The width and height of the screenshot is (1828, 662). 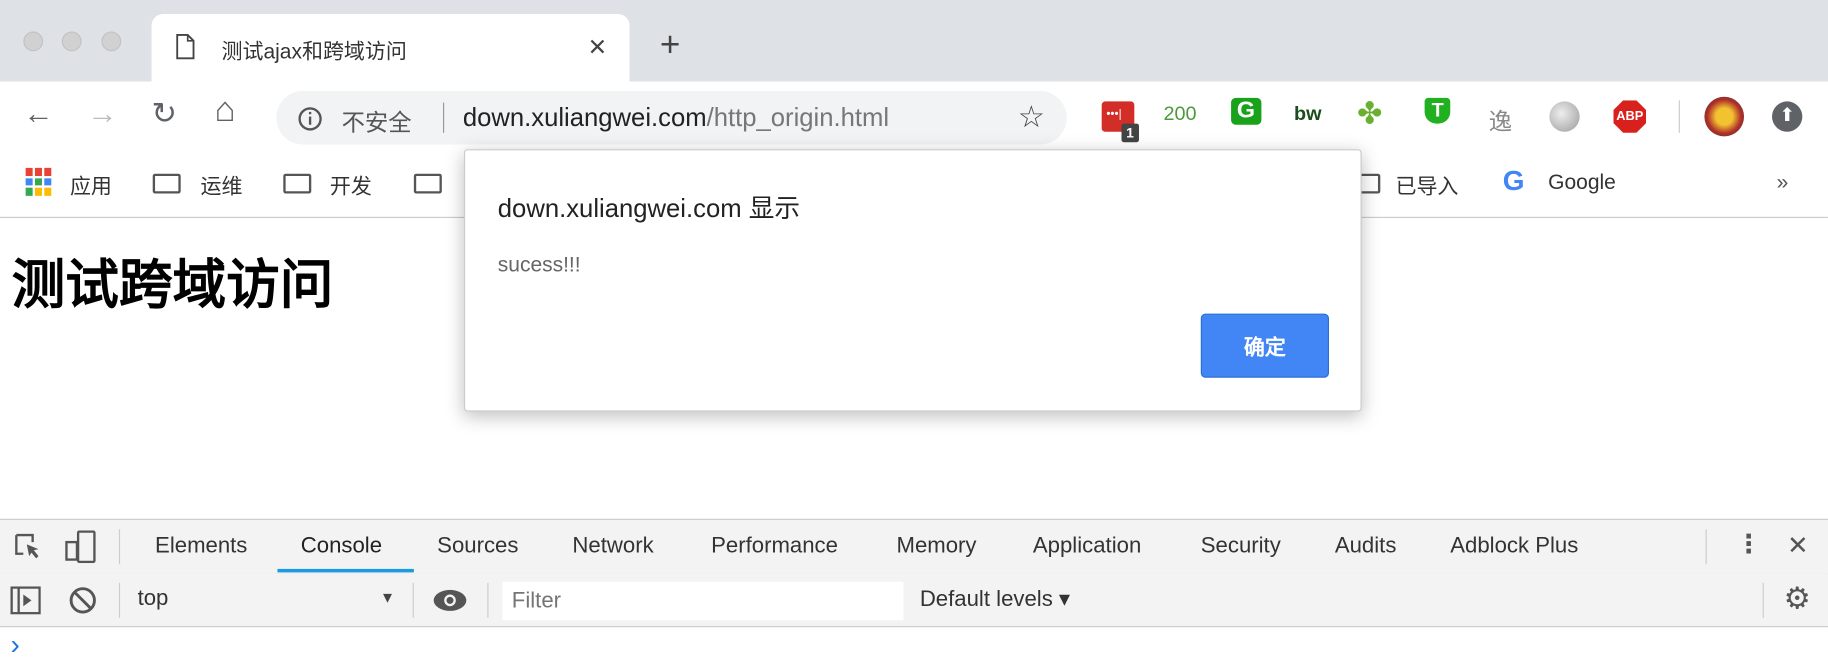 I want to click on close-window-button, so click(x=33, y=41).